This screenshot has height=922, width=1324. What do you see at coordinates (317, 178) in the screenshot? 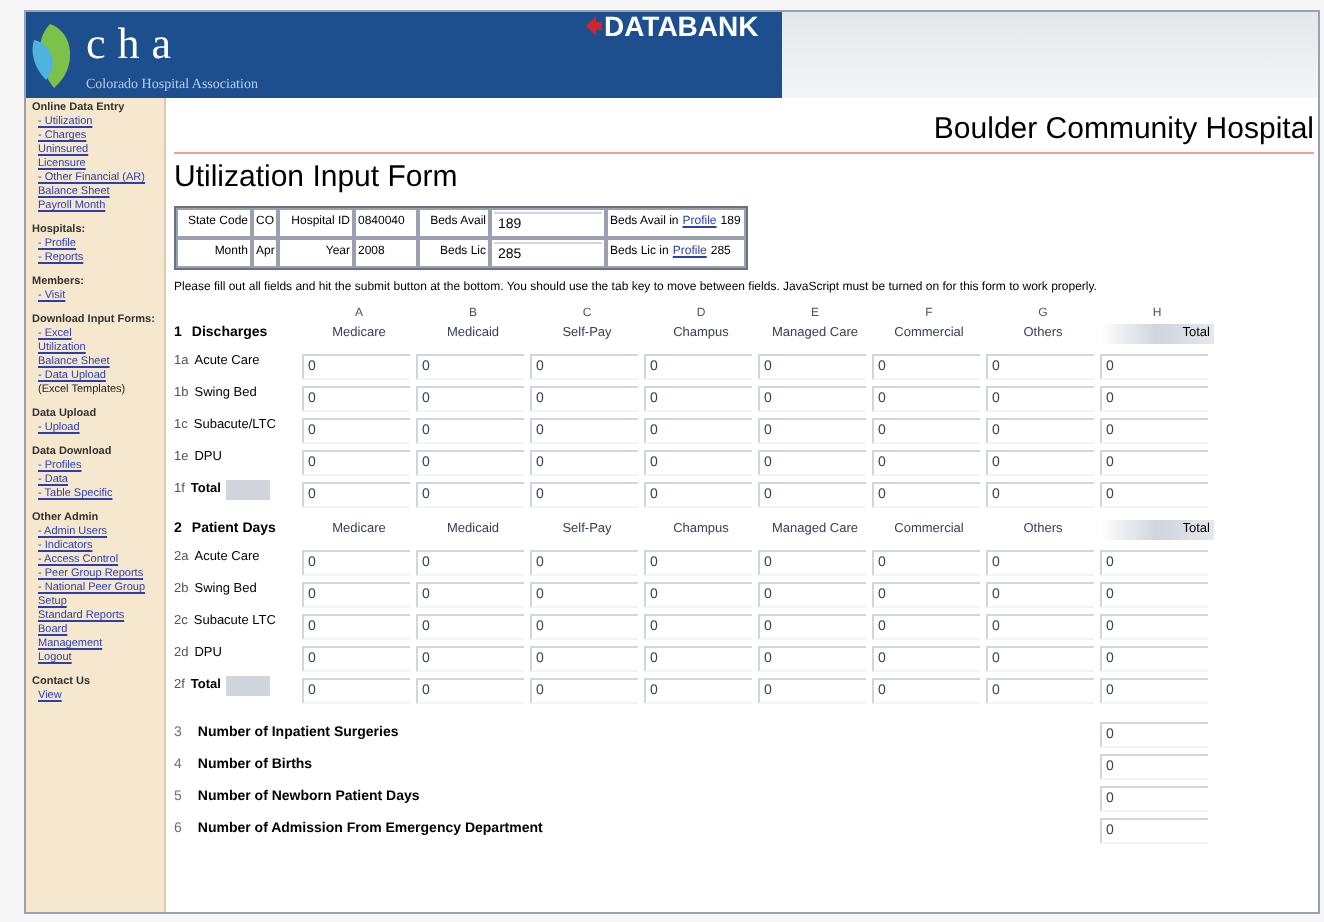
I see `form-title: Utilization Input Form` at bounding box center [317, 178].